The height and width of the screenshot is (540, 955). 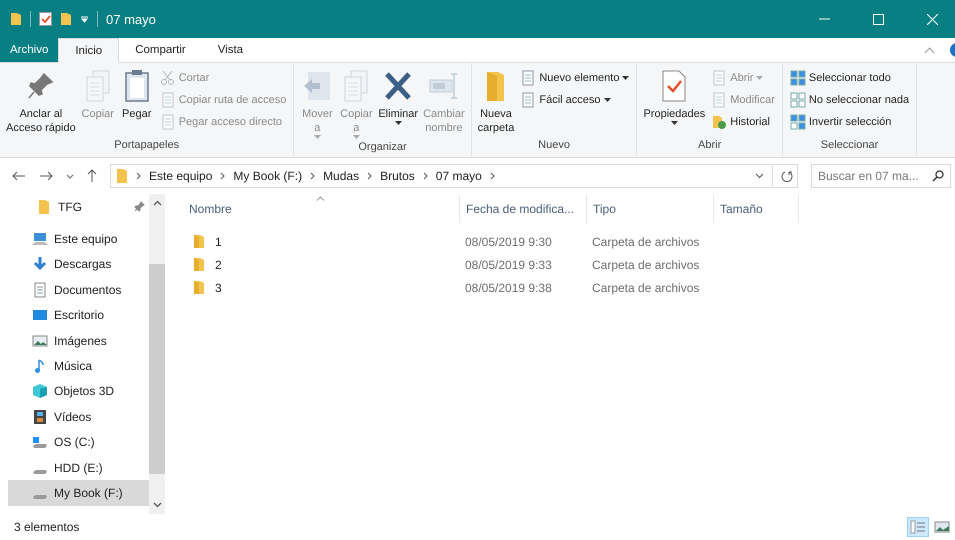 I want to click on ribbon-button: Propiedades, so click(x=674, y=102).